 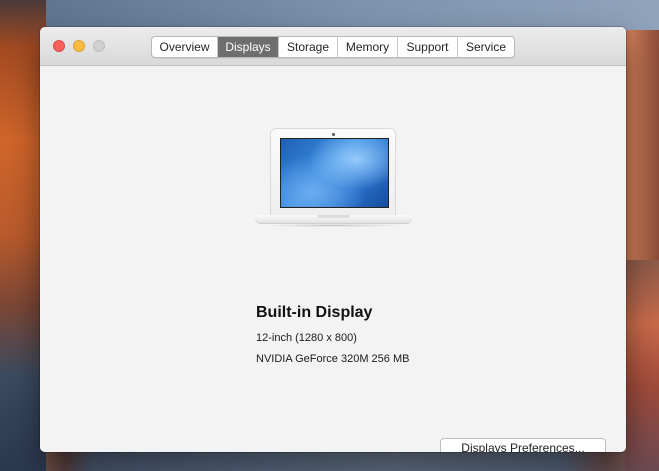 I want to click on zoom-button, so click(x=99, y=46).